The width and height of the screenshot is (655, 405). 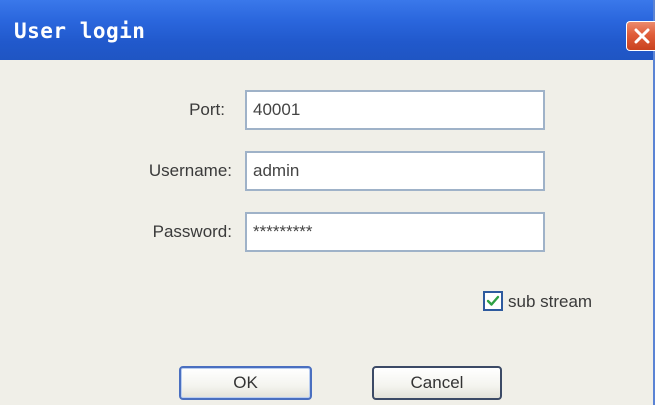 I want to click on password-label: Password:, so click(x=192, y=231).